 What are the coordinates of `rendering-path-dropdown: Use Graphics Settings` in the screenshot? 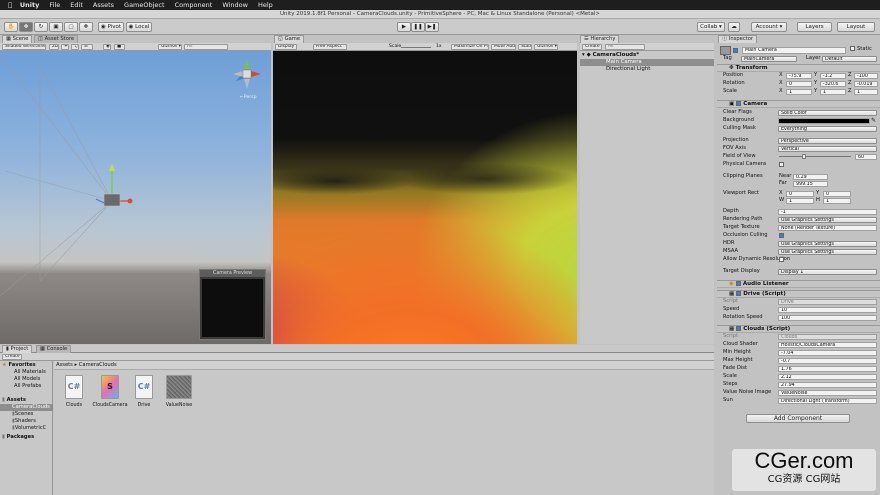 It's located at (827, 220).